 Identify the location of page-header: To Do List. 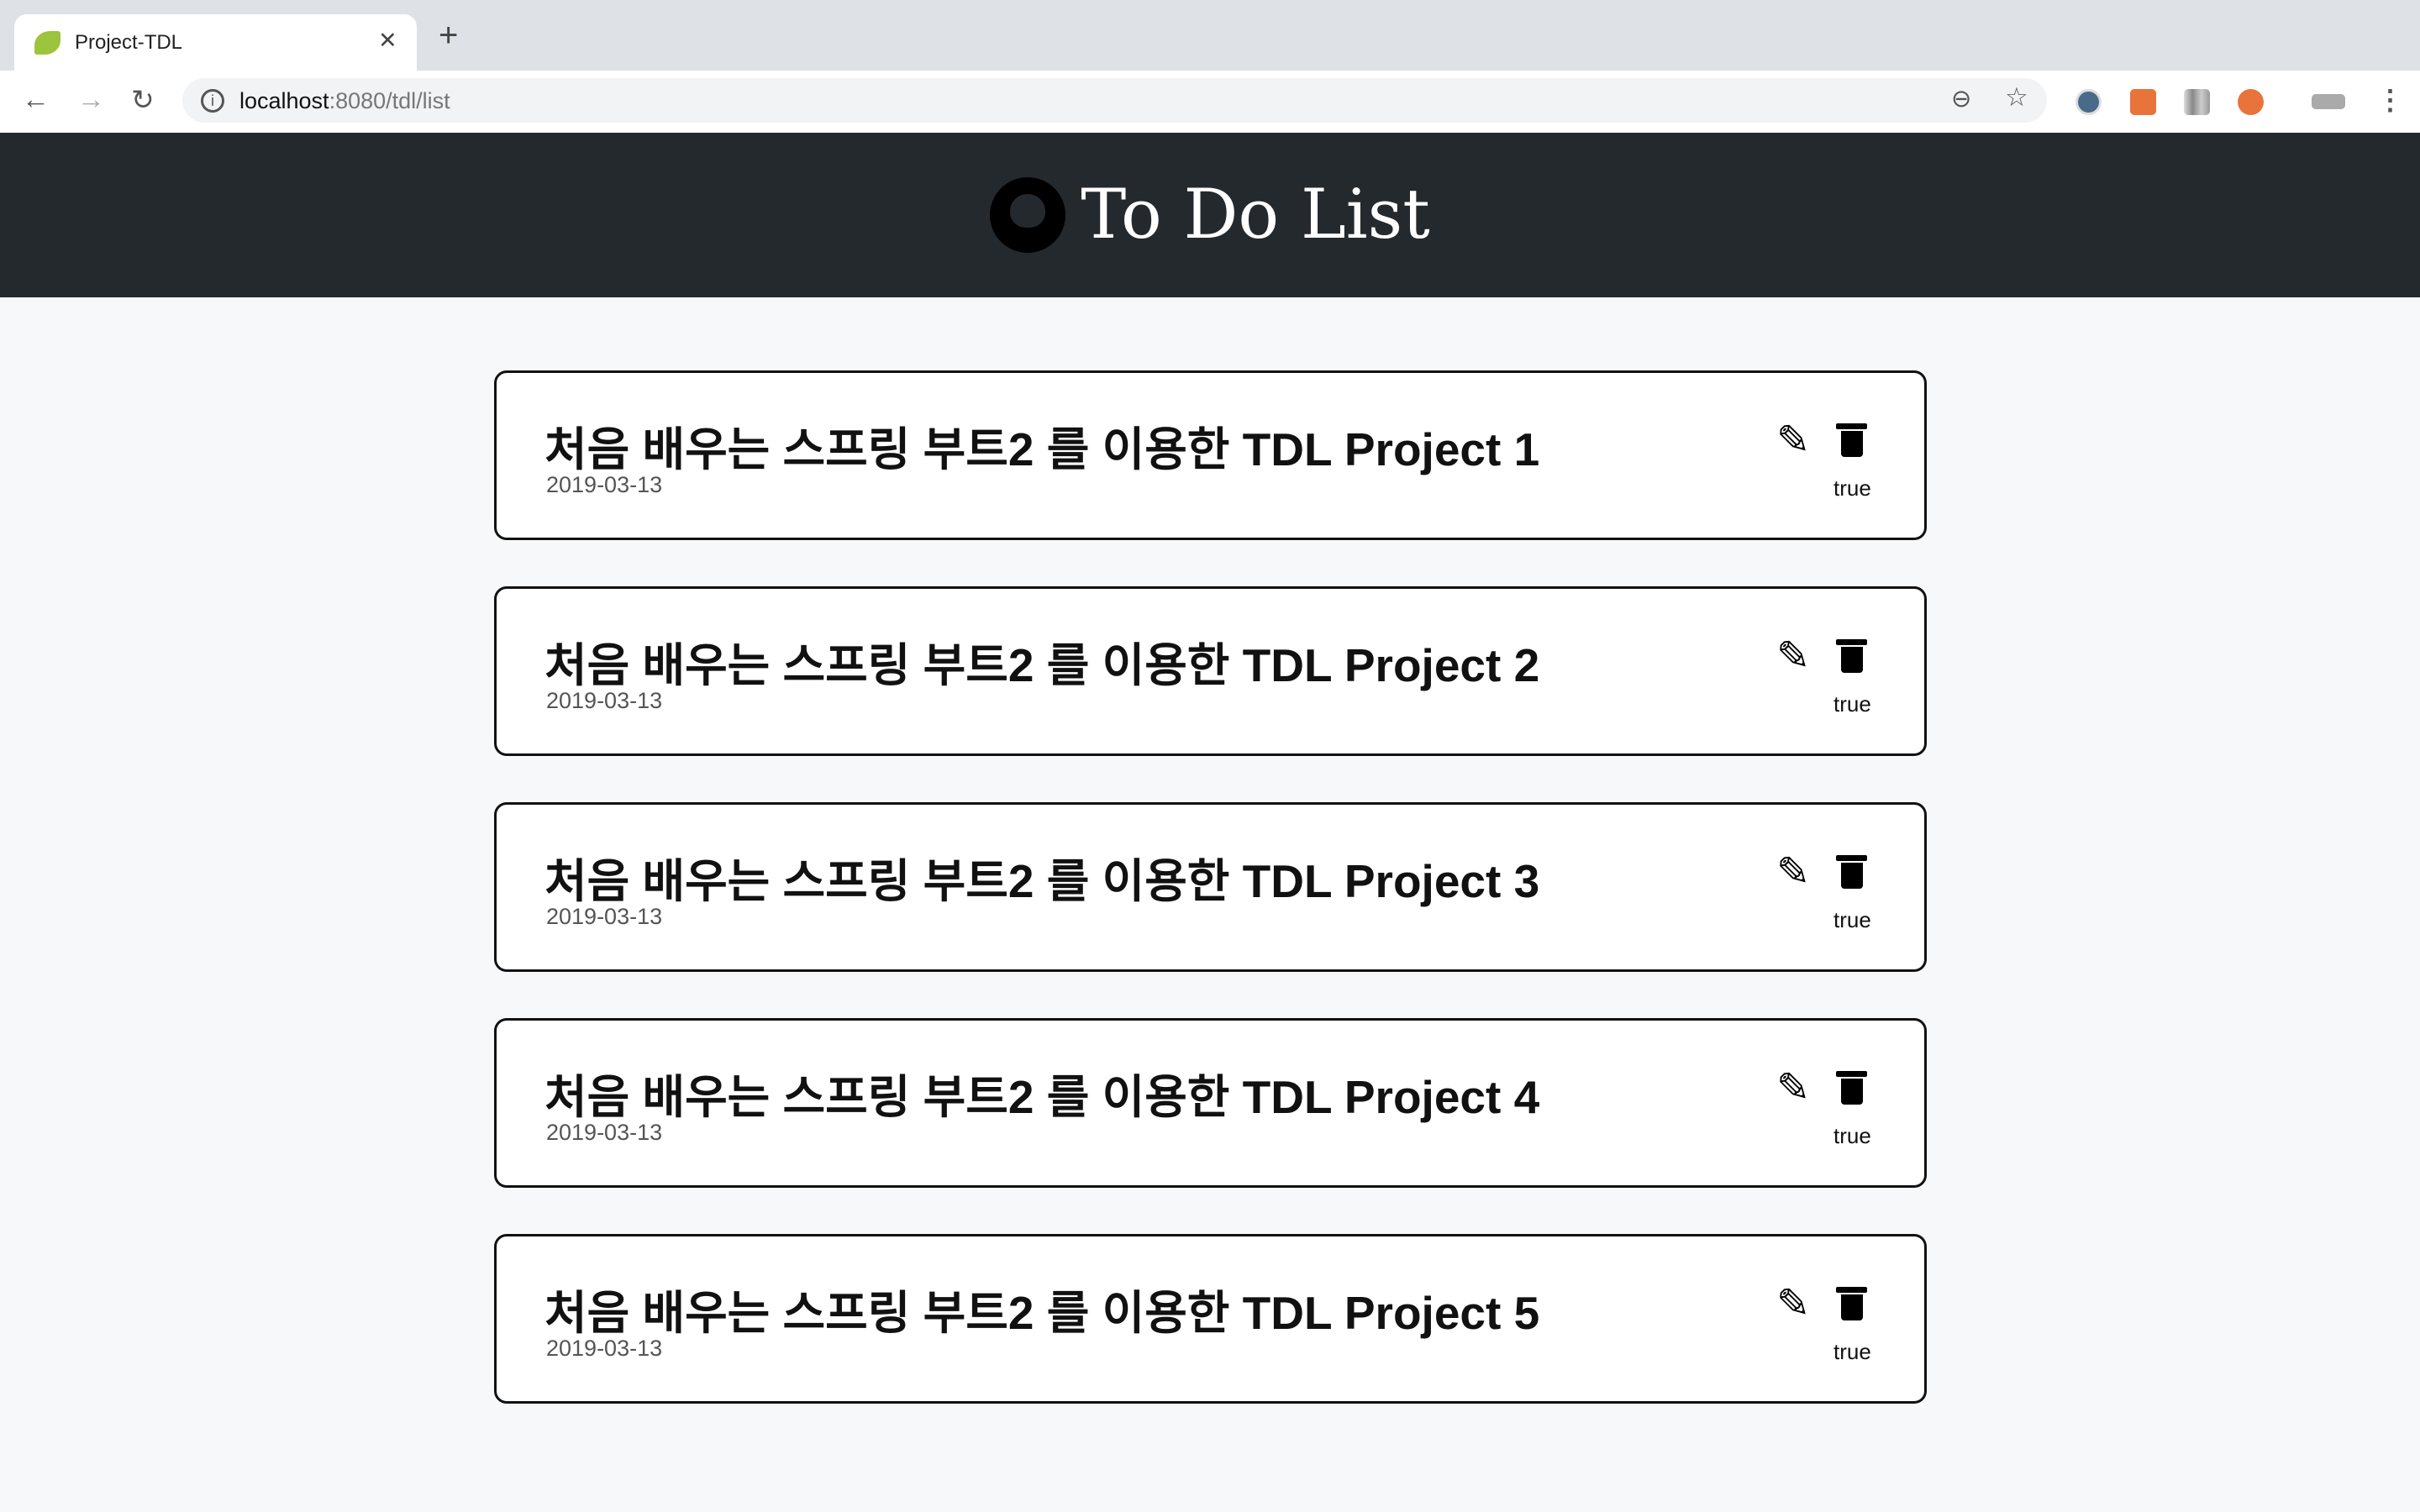
(1210, 215).